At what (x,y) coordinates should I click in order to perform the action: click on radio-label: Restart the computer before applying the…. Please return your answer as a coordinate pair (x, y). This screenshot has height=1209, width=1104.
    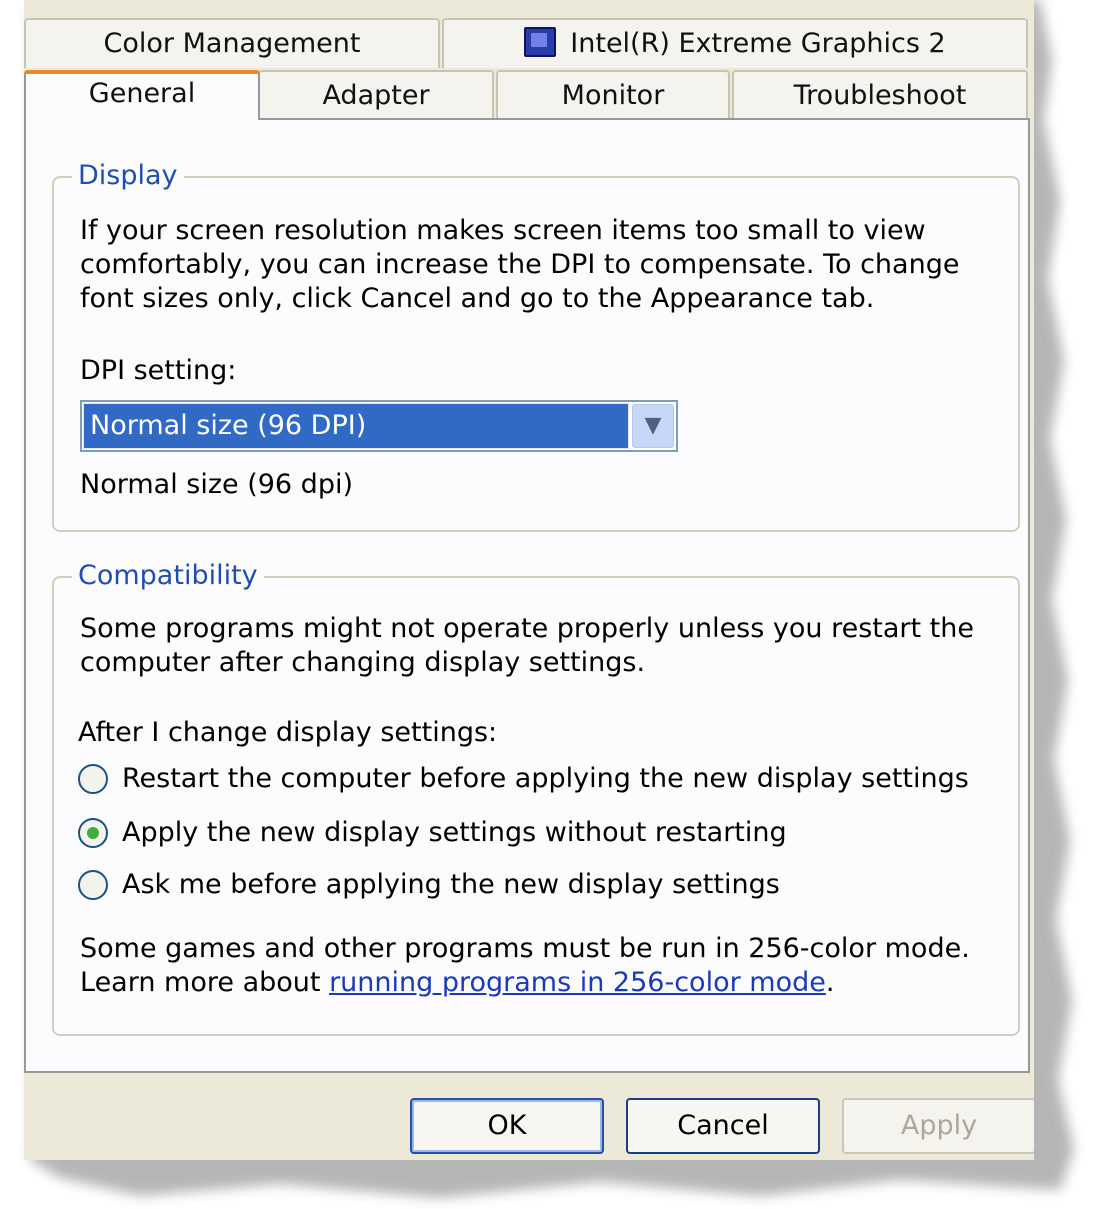
    Looking at the image, I should click on (545, 778).